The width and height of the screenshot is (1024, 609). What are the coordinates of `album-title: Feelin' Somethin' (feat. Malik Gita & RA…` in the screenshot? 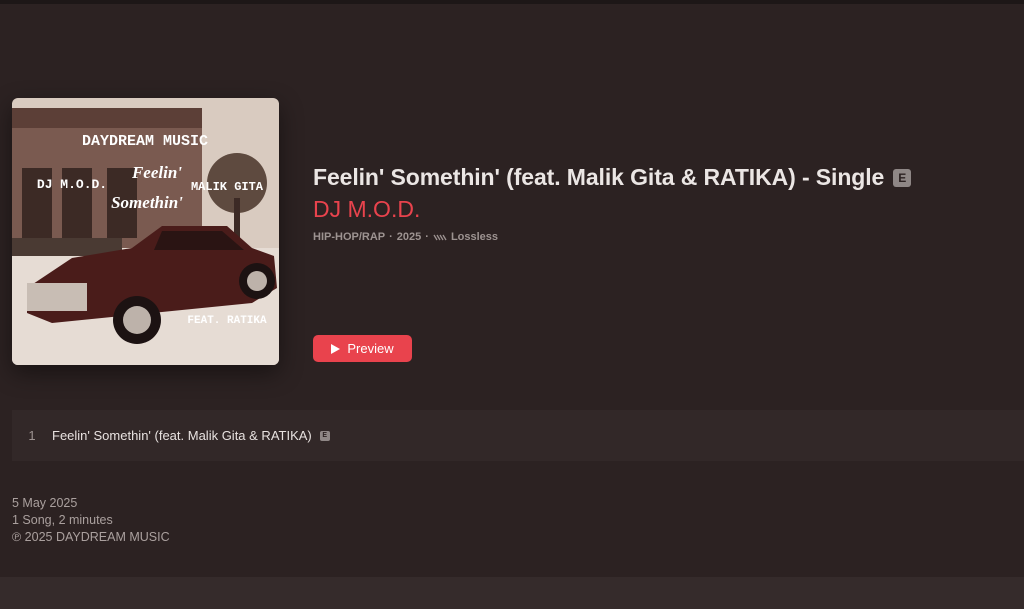 It's located at (599, 177).